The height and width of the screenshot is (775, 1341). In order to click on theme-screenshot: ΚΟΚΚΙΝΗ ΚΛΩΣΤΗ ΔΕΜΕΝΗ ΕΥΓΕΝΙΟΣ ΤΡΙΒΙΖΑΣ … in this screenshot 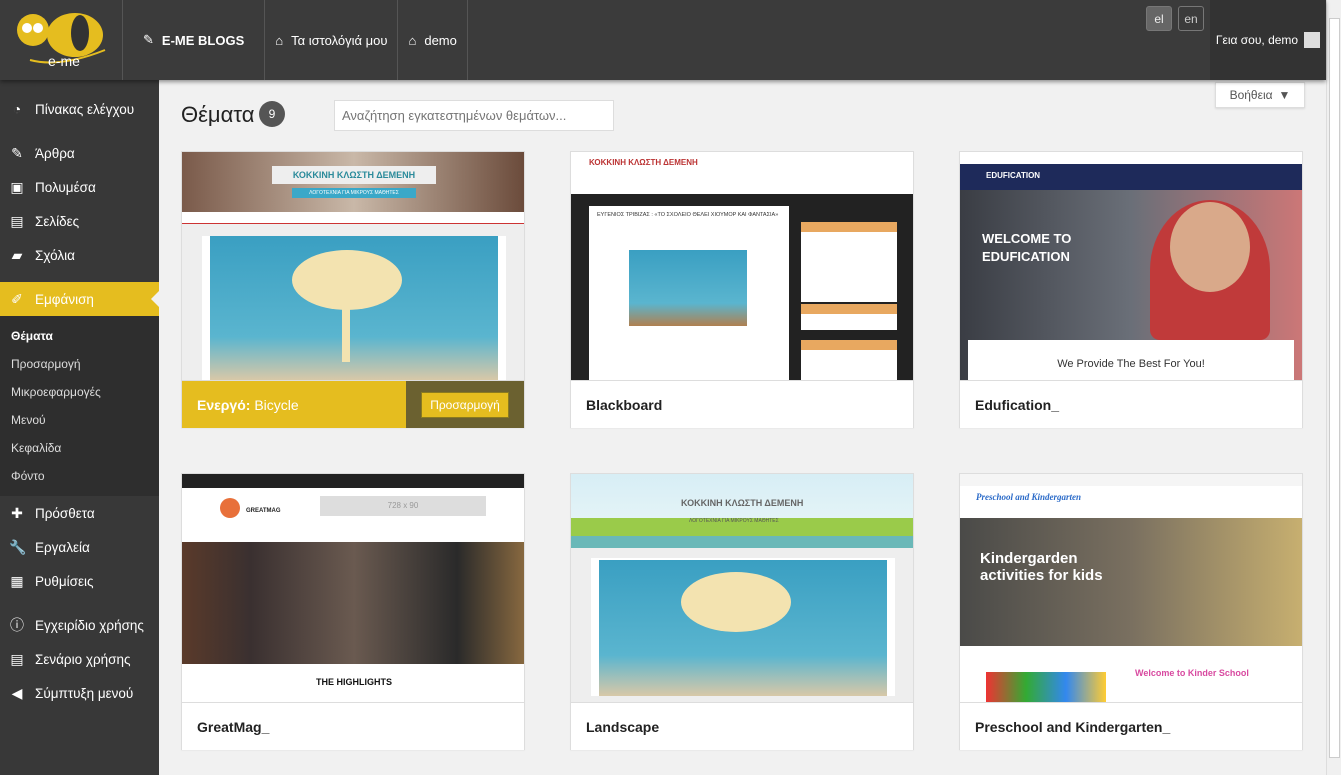, I will do `click(742, 266)`.